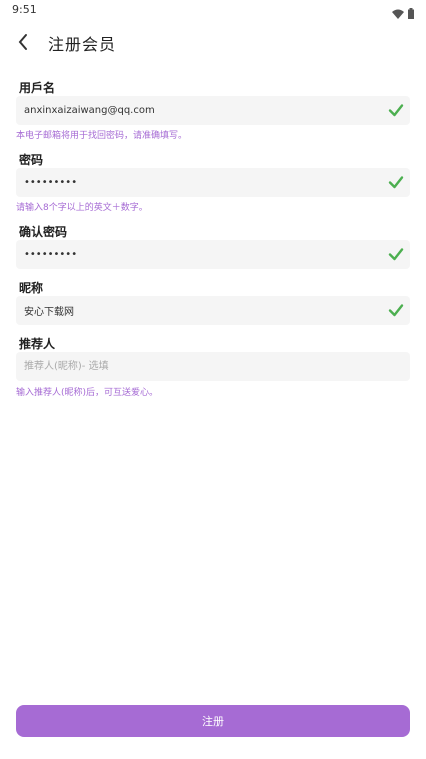  Describe the element at coordinates (24, 9) in the screenshot. I see `status-time: 9:51` at that location.